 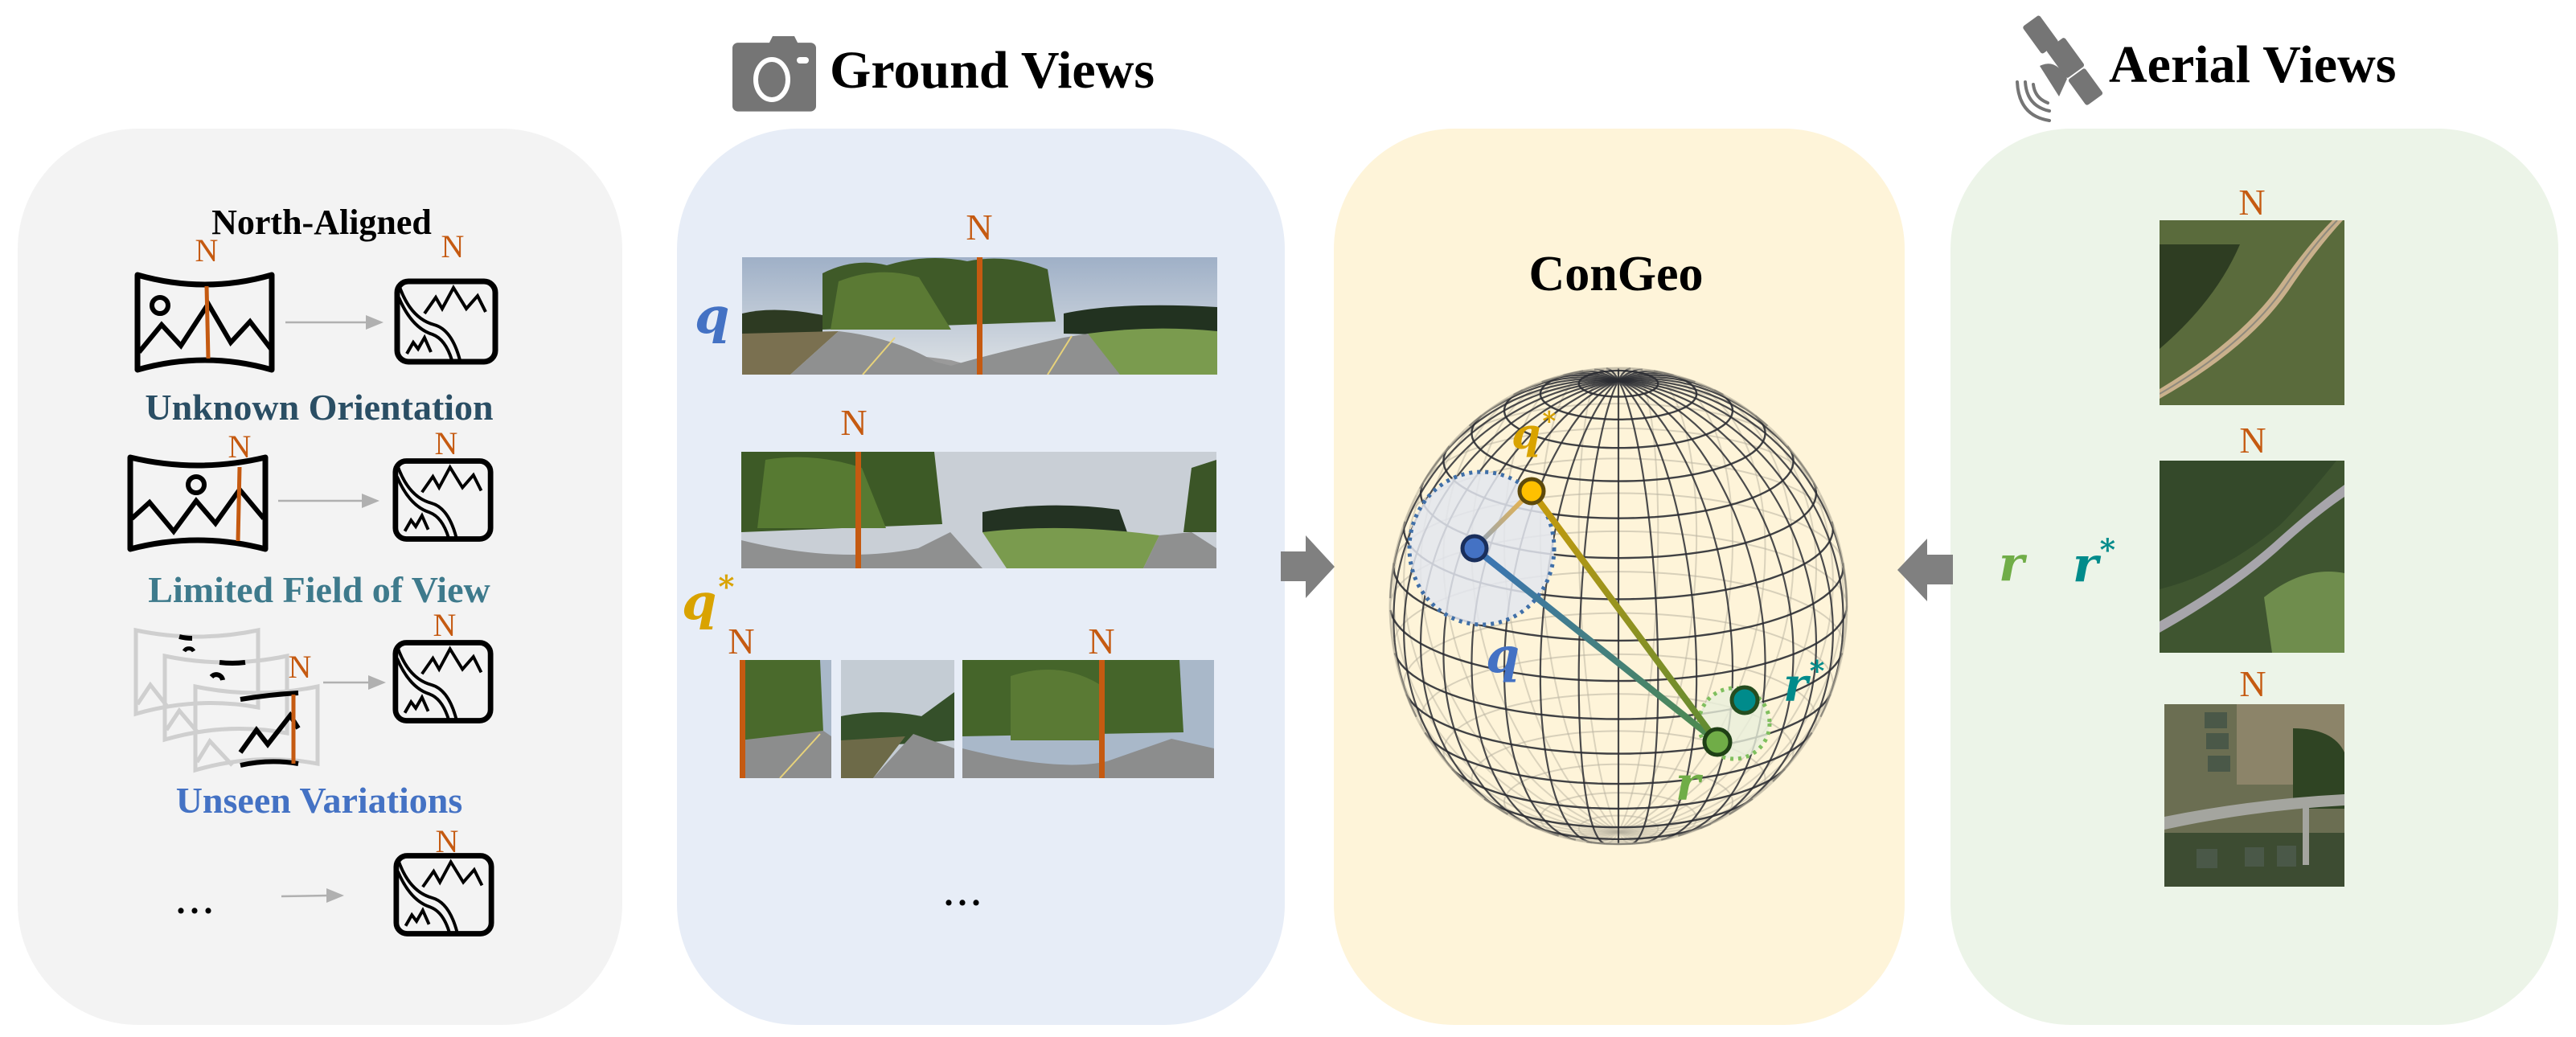 I want to click on unseen-variations-label: Unseen Variations, so click(x=319, y=800).